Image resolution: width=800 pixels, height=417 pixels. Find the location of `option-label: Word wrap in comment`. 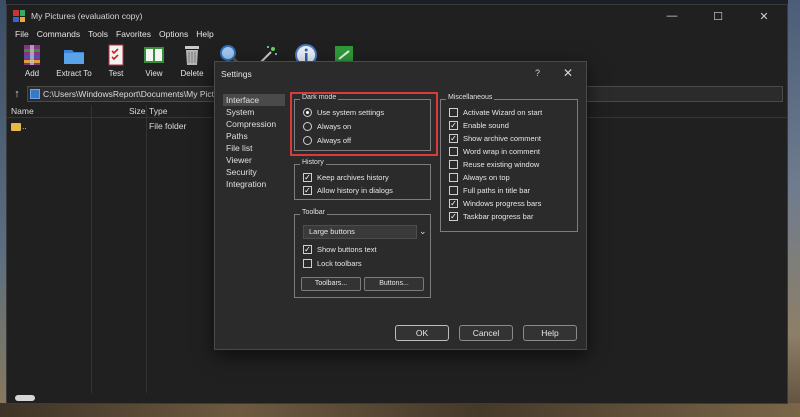

option-label: Word wrap in comment is located at coordinates (501, 151).